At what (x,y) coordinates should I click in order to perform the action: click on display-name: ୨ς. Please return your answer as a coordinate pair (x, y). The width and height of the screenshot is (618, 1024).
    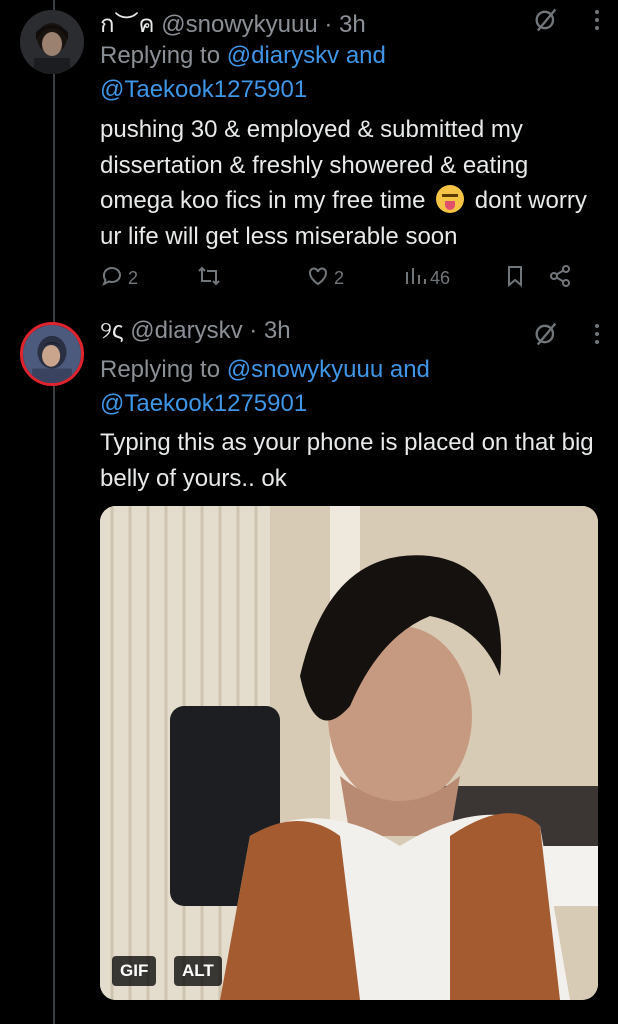
    Looking at the image, I should click on (112, 330).